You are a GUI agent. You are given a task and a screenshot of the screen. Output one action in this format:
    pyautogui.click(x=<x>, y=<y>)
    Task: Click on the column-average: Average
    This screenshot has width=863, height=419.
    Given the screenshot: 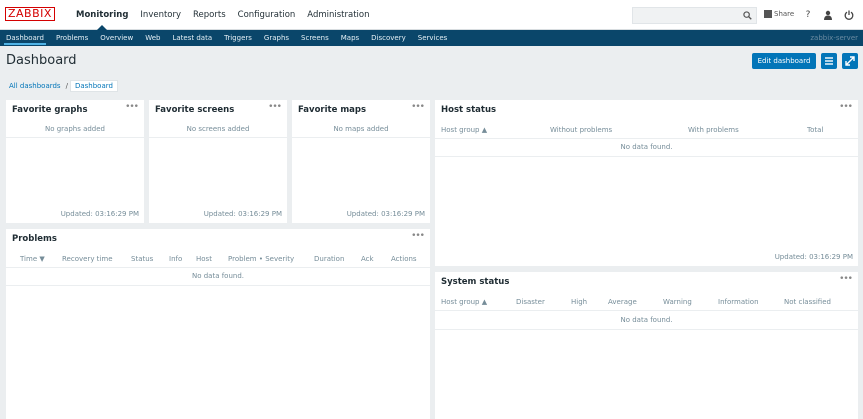 What is the action you would take?
    pyautogui.click(x=622, y=302)
    